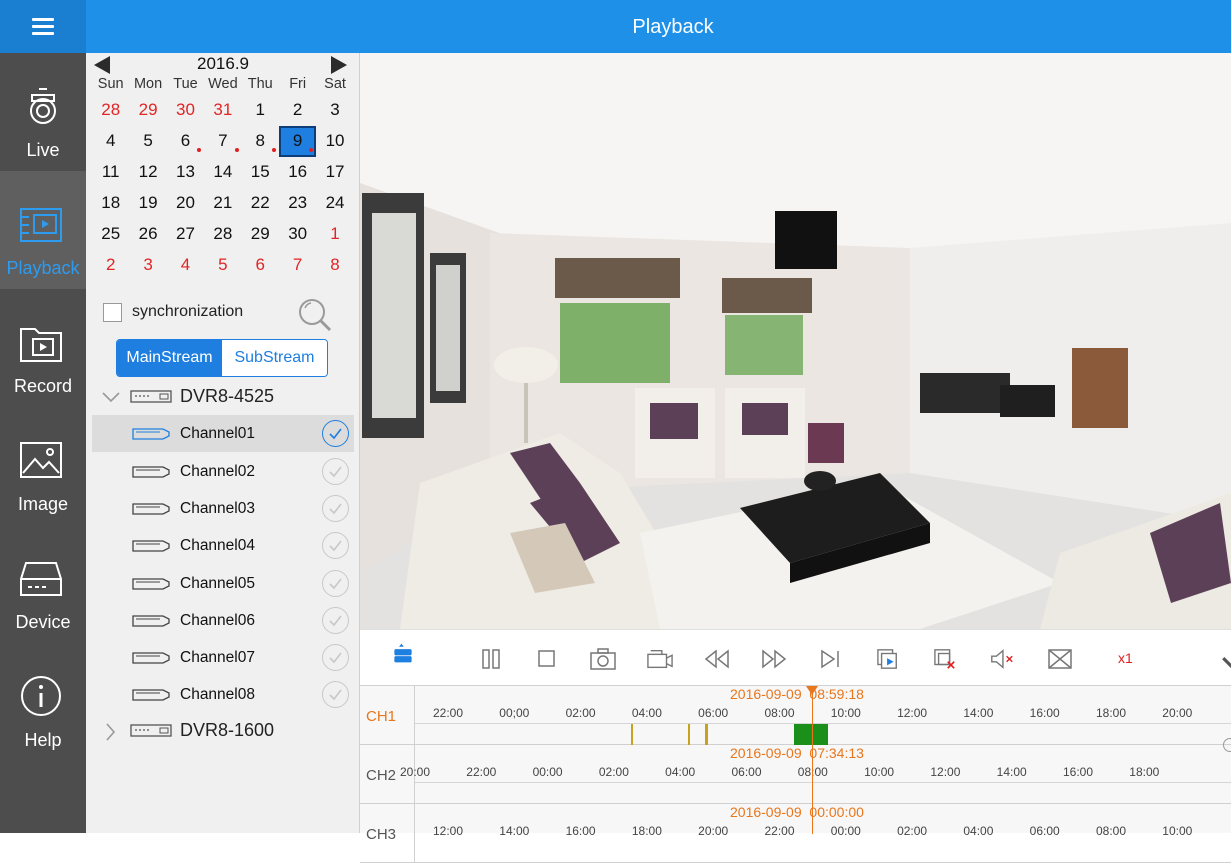 This screenshot has width=1231, height=863. What do you see at coordinates (223, 471) in the screenshot?
I see `channel-row: Channel02` at bounding box center [223, 471].